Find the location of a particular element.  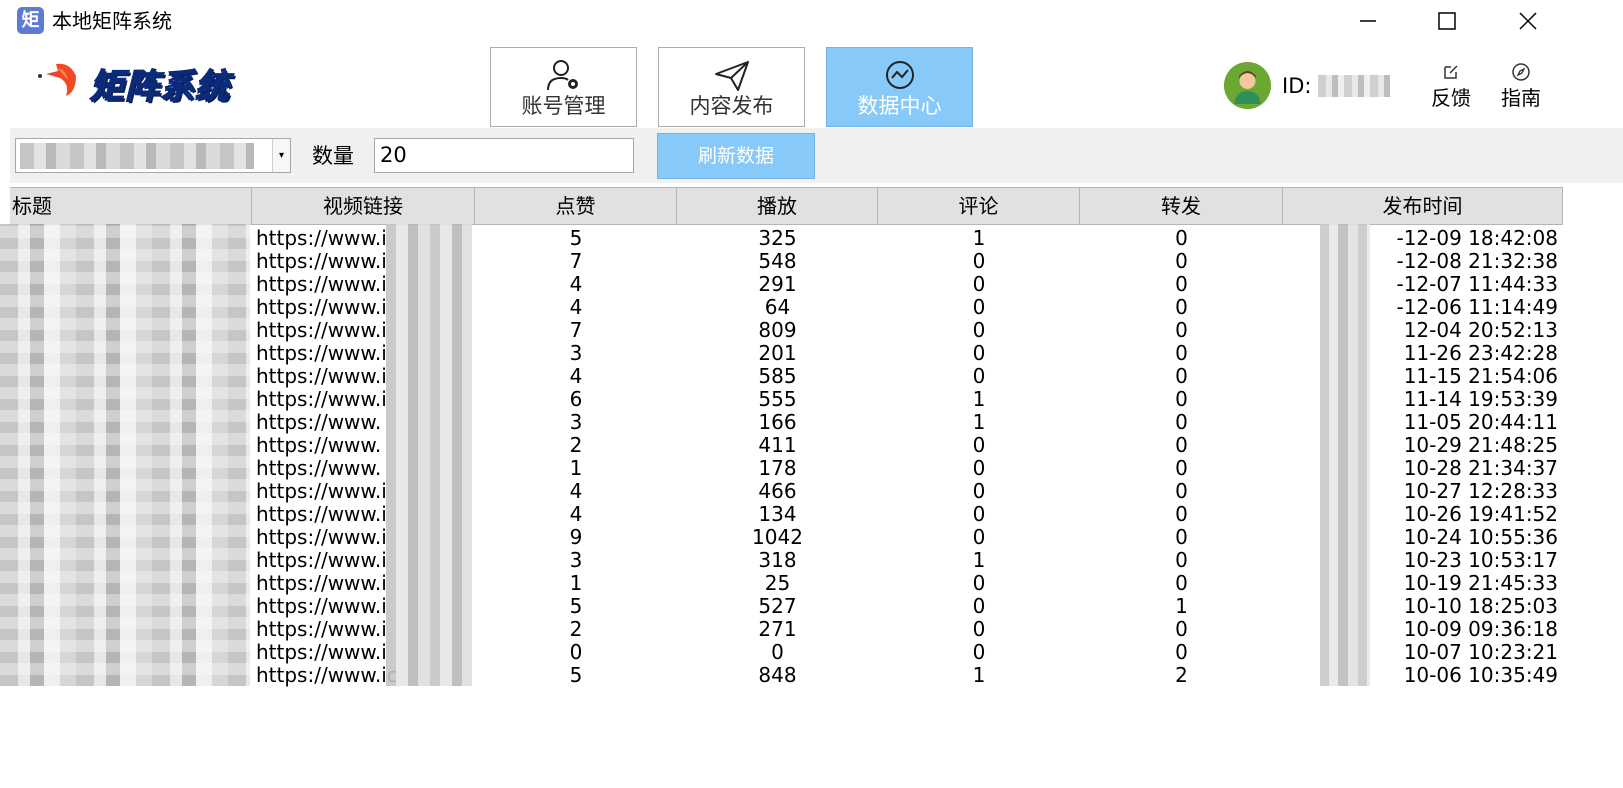

nav-account-management: 账号管理 is located at coordinates (563, 87).